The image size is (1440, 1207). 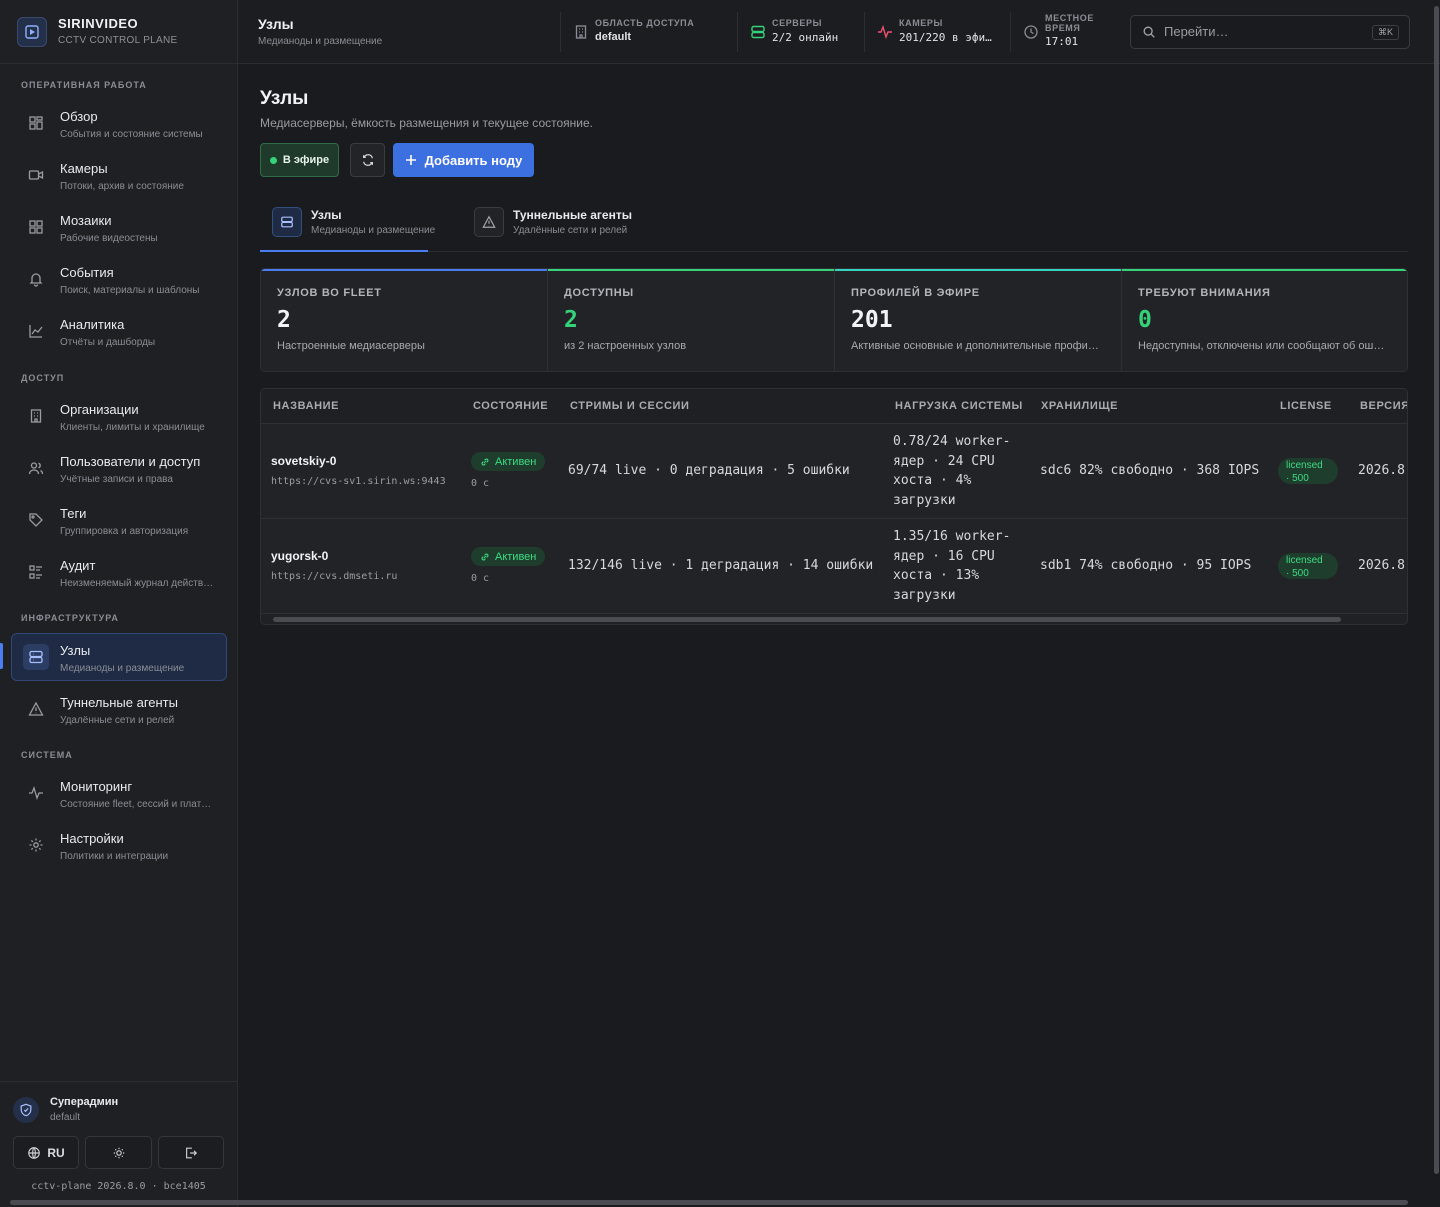 I want to click on content-title: Узлы, so click(x=284, y=98).